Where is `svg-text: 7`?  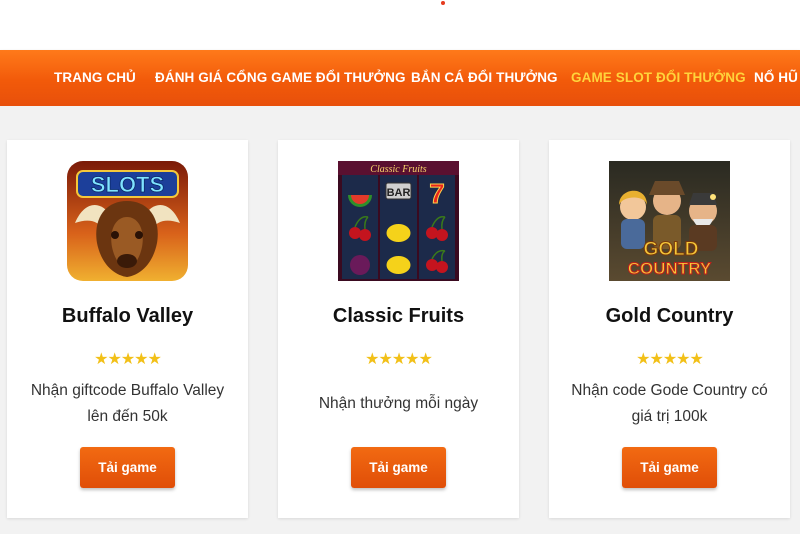 svg-text: 7 is located at coordinates (437, 193).